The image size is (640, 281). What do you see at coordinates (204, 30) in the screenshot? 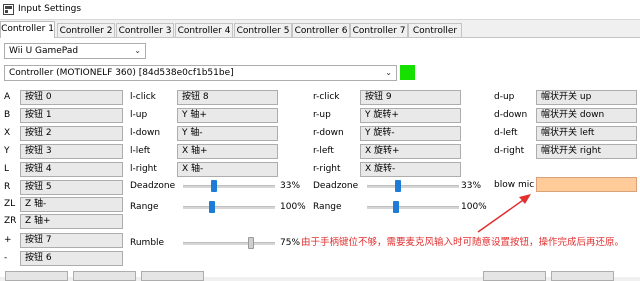
I see `tab-controller-4: Controller 4` at bounding box center [204, 30].